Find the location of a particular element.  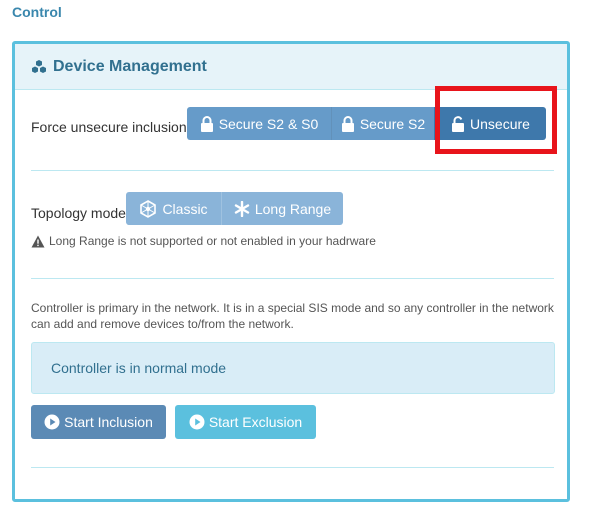

secure-s2-button: Secure S2 is located at coordinates (382, 123).